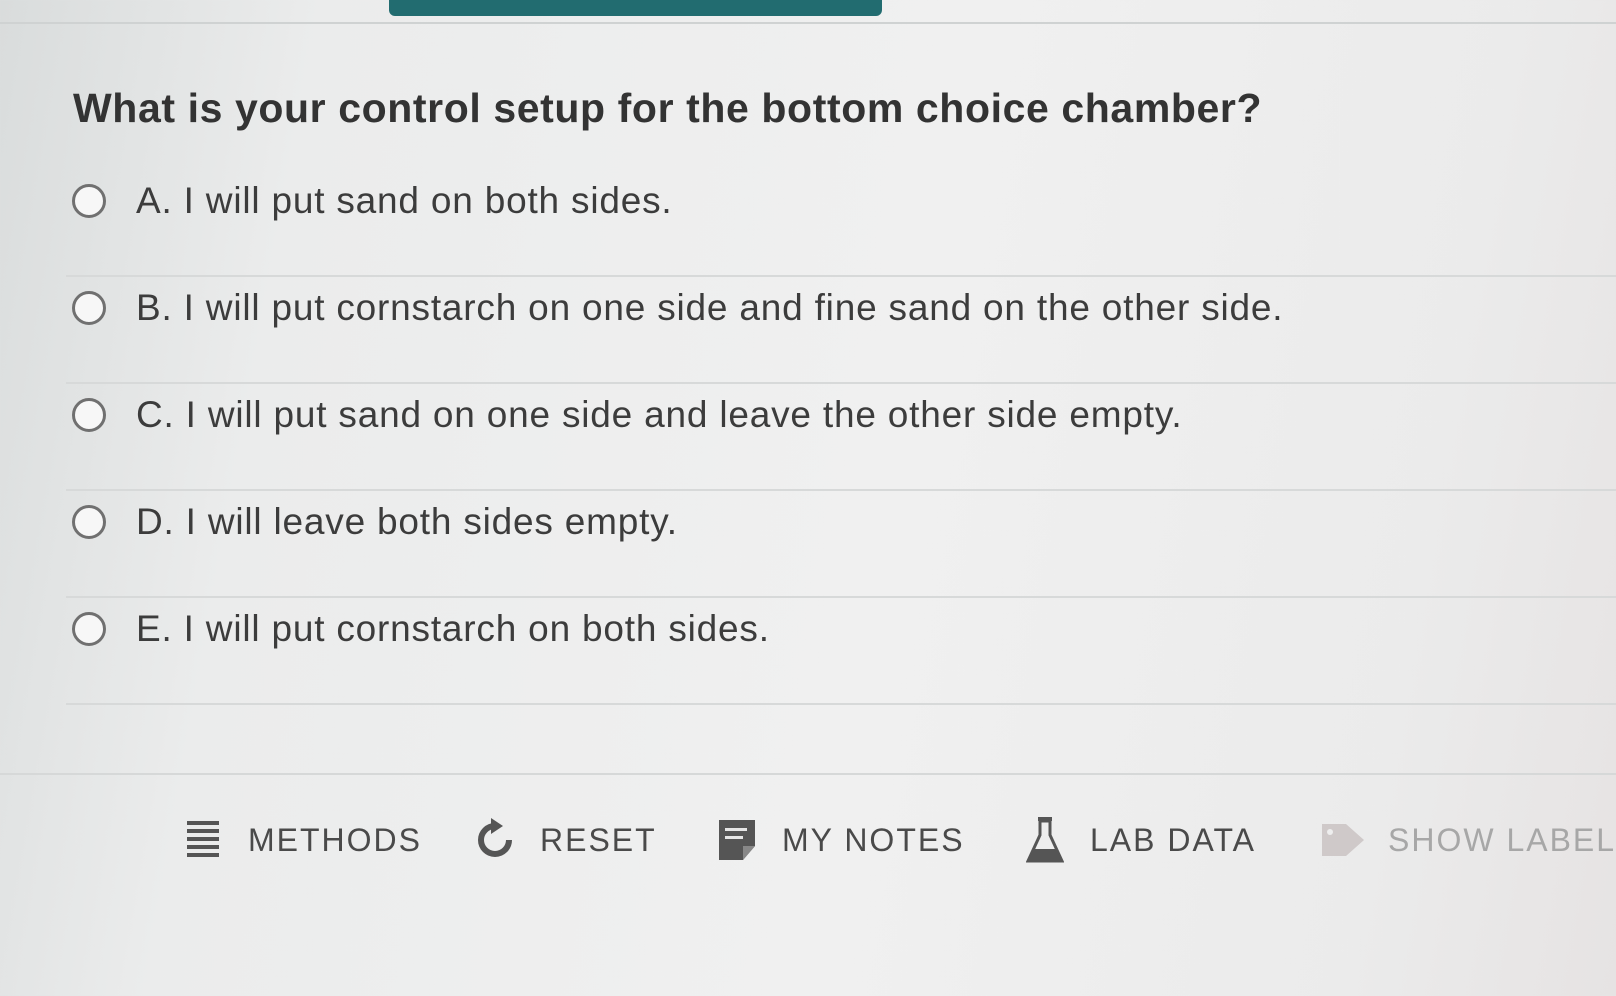  Describe the element at coordinates (1045, 840) in the screenshot. I see `flask-icon` at that location.